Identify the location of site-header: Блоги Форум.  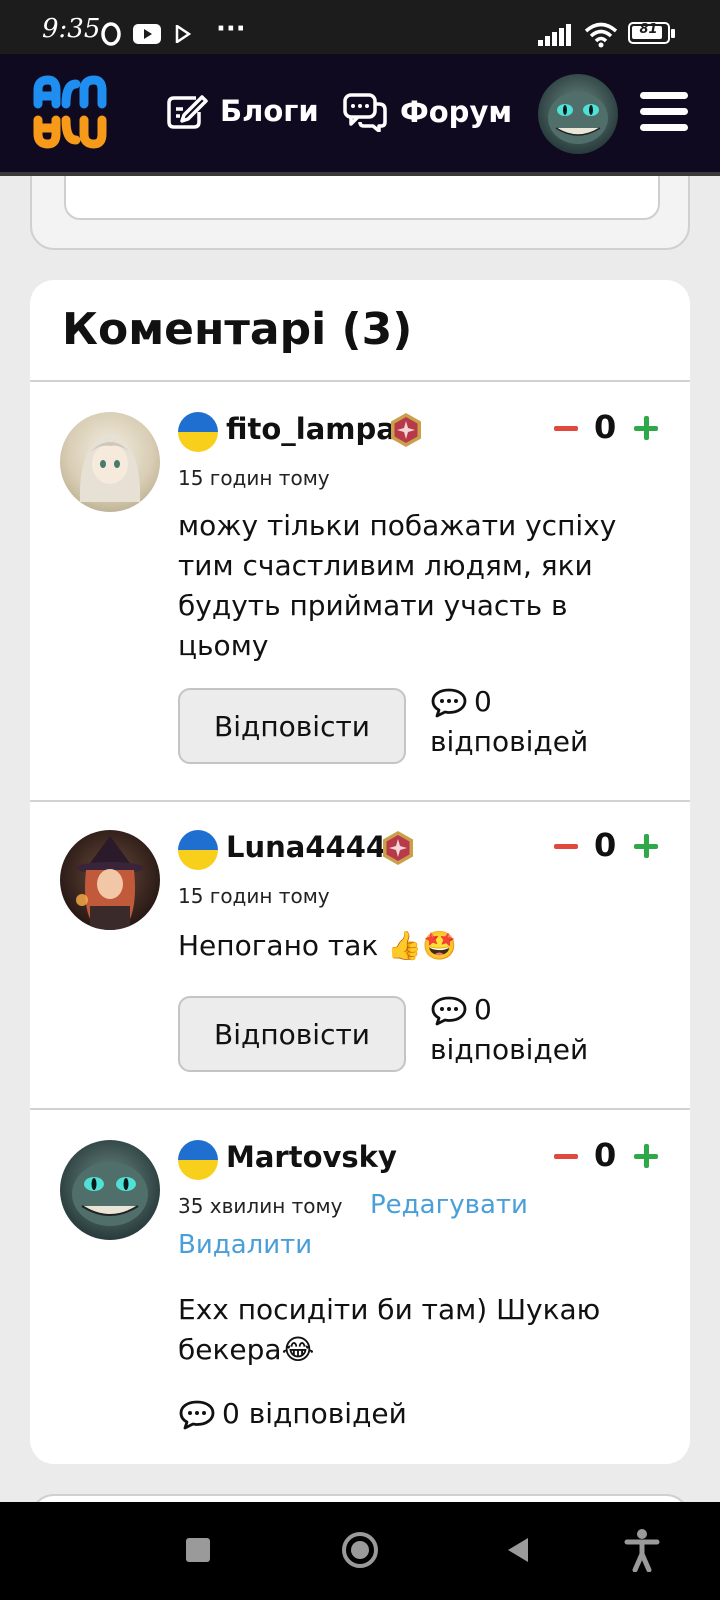
(360, 115).